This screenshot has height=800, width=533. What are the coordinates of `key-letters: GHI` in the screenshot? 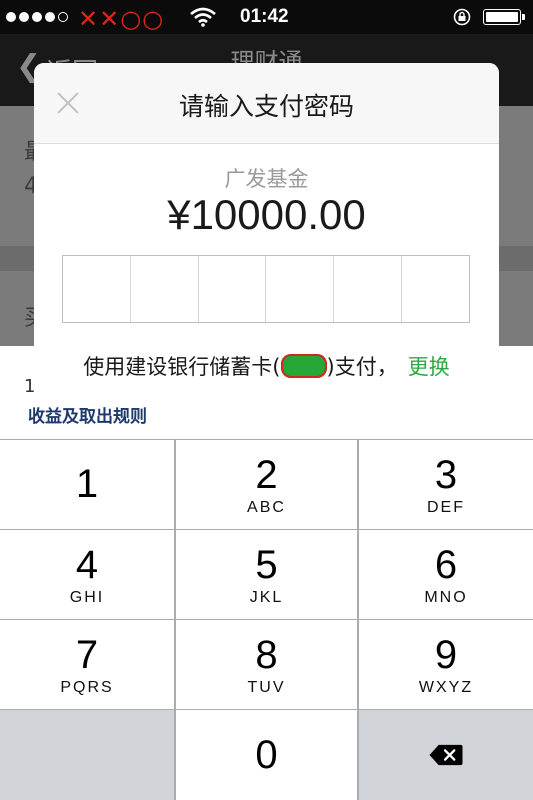 It's located at (87, 597).